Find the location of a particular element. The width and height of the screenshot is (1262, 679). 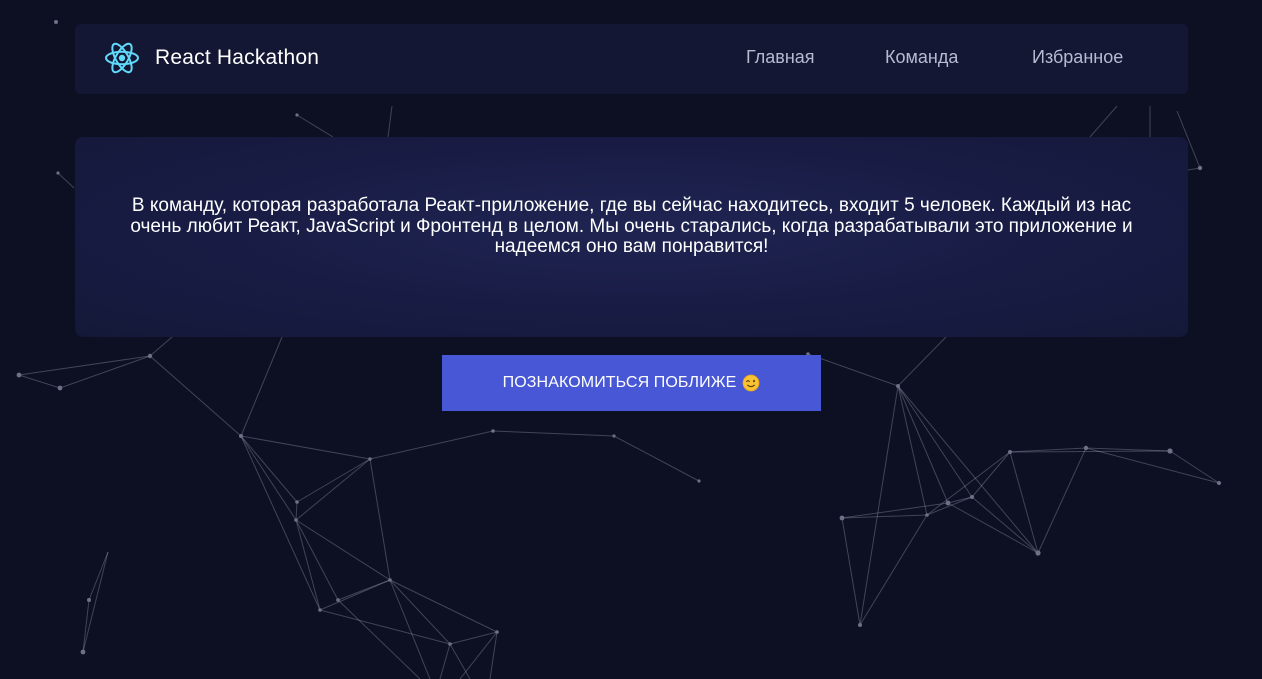

brand-name: React Hackathon is located at coordinates (237, 58).